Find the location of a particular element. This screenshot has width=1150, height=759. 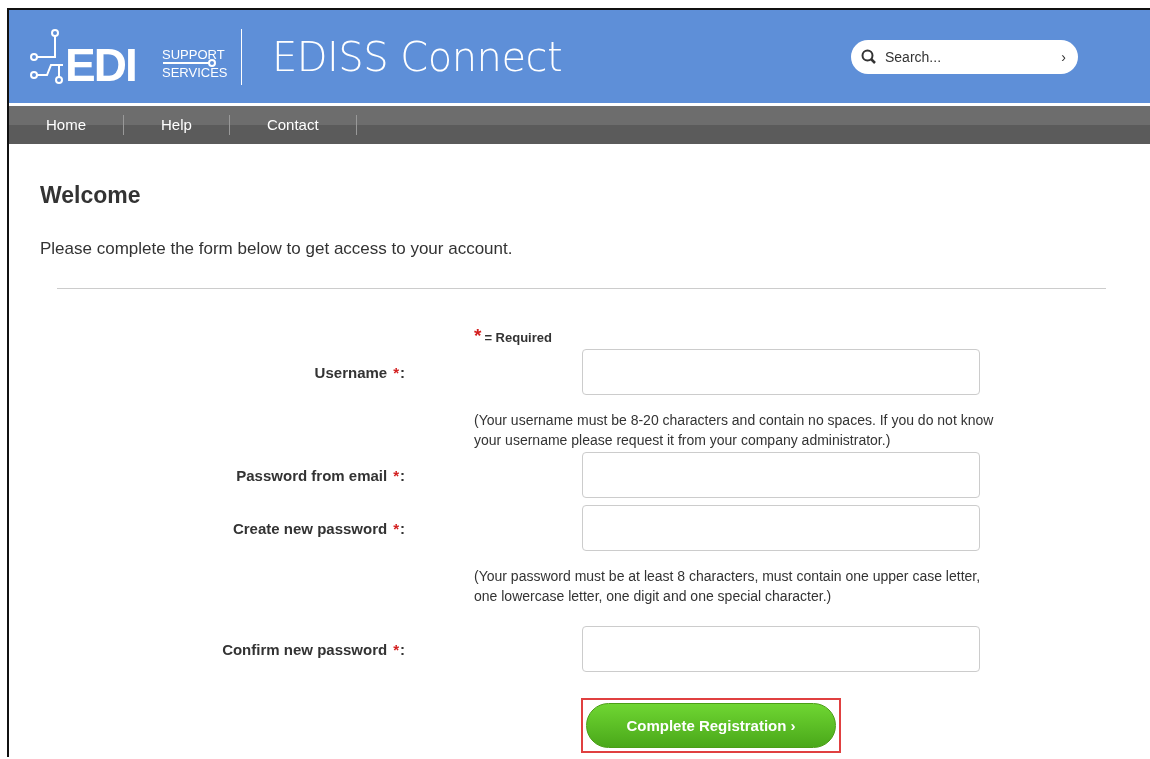

intro-text: Please complete the form below to get access to your account. is located at coordinates (277, 249).